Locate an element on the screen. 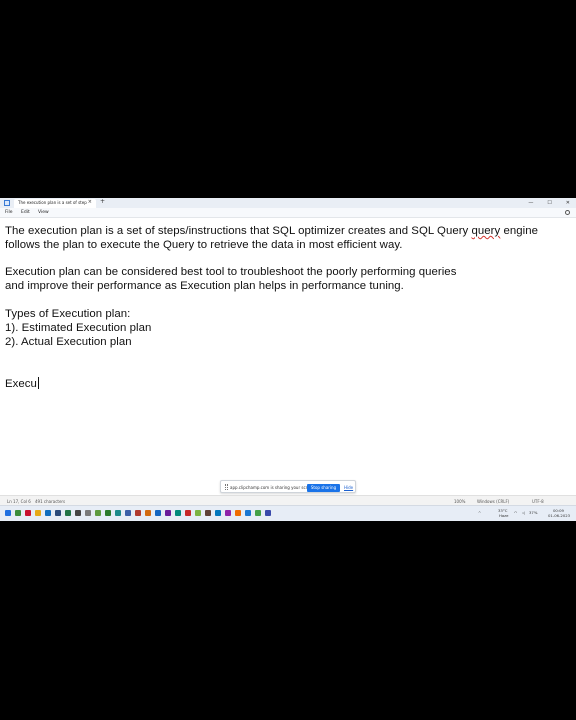 The width and height of the screenshot is (576, 720). minimize-button: — is located at coordinates (530, 203).